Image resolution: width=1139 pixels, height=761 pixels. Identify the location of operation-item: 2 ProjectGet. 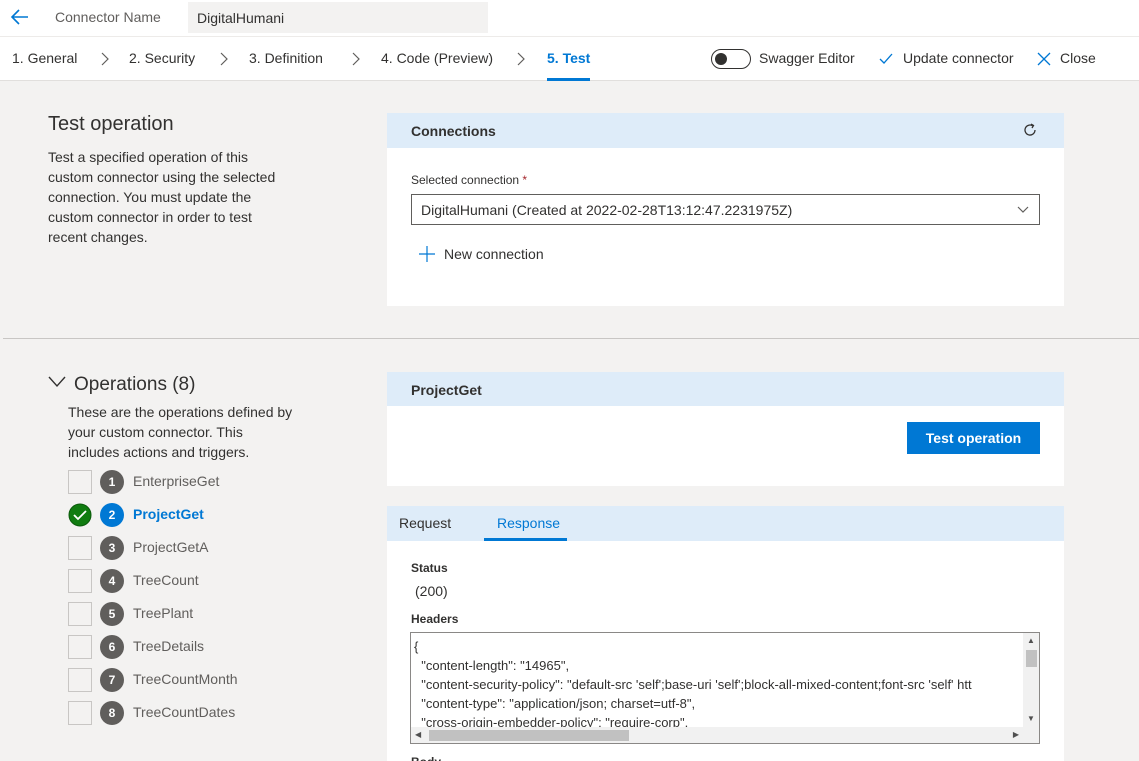
(178, 515).